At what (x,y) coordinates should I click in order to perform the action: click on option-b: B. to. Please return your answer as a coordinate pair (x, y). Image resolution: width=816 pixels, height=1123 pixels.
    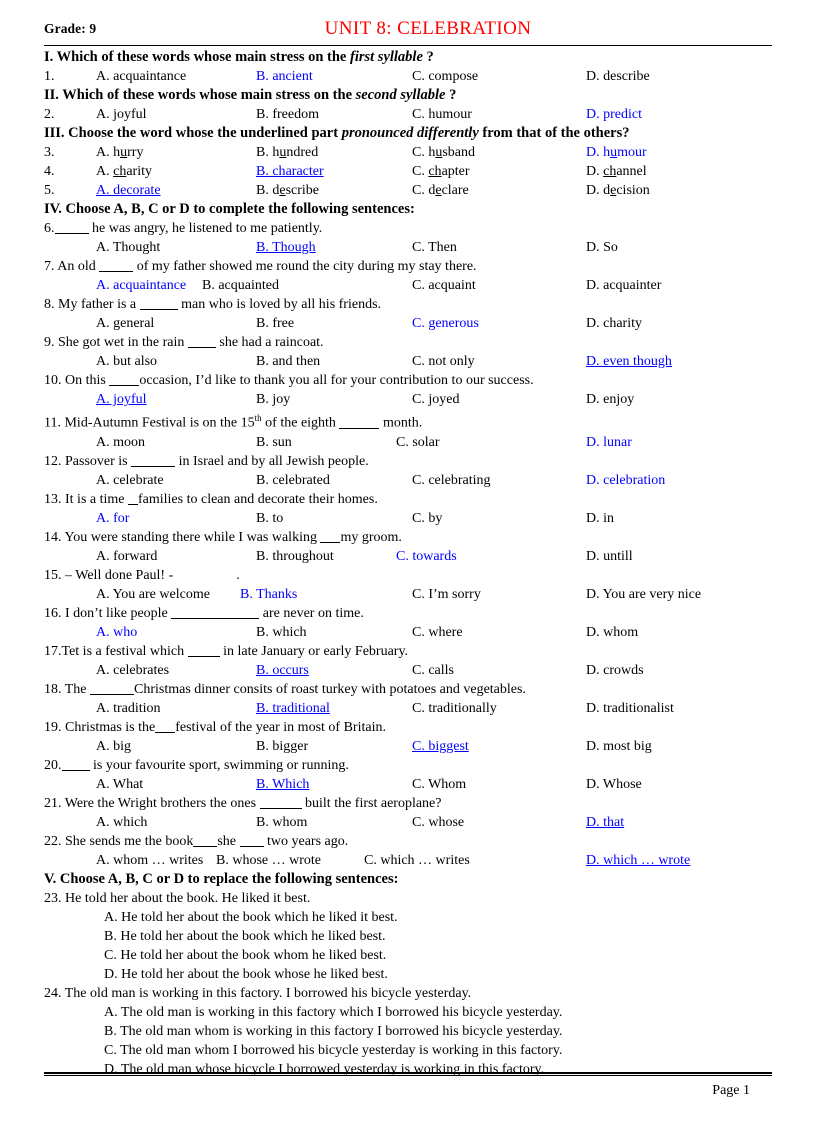
    Looking at the image, I should click on (269, 518).